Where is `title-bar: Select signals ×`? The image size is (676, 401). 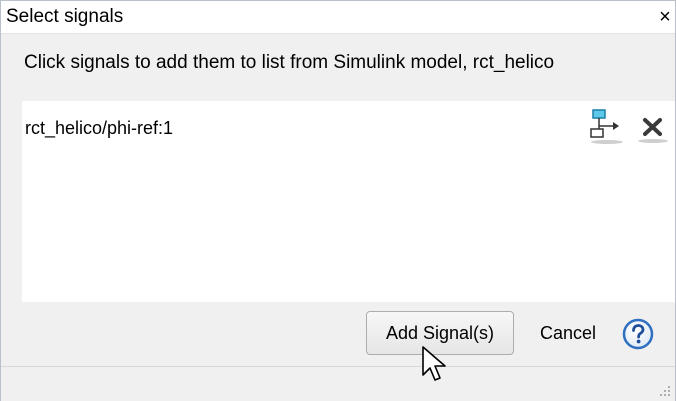 title-bar: Select signals × is located at coordinates (338, 17).